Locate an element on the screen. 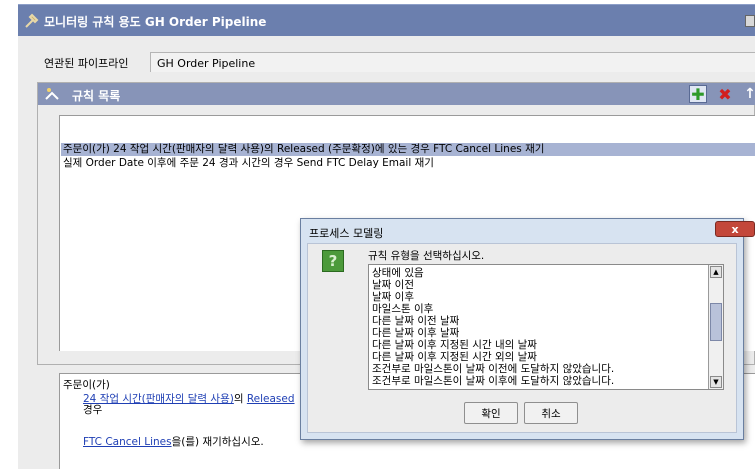 This screenshot has height=469, width=755. dialog-prompt: 규칙 유형을 선택하십시오. is located at coordinates (426, 256).